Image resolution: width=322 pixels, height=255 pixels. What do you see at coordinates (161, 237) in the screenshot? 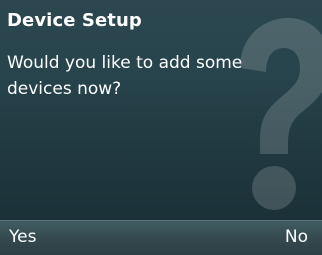
I see `softkey-bar: Yes No` at bounding box center [161, 237].